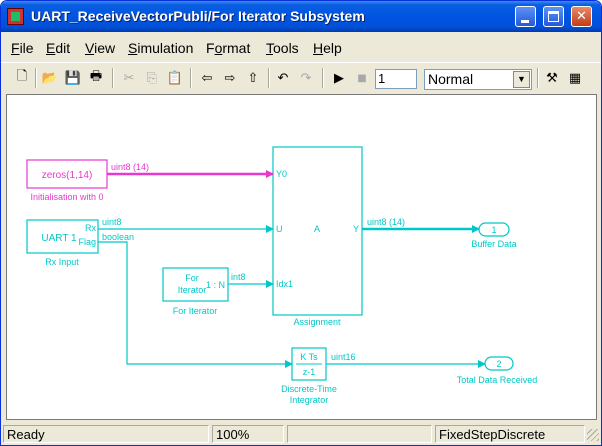 The height and width of the screenshot is (446, 602). Describe the element at coordinates (175, 78) in the screenshot. I see `paste-icon: 📋` at that location.